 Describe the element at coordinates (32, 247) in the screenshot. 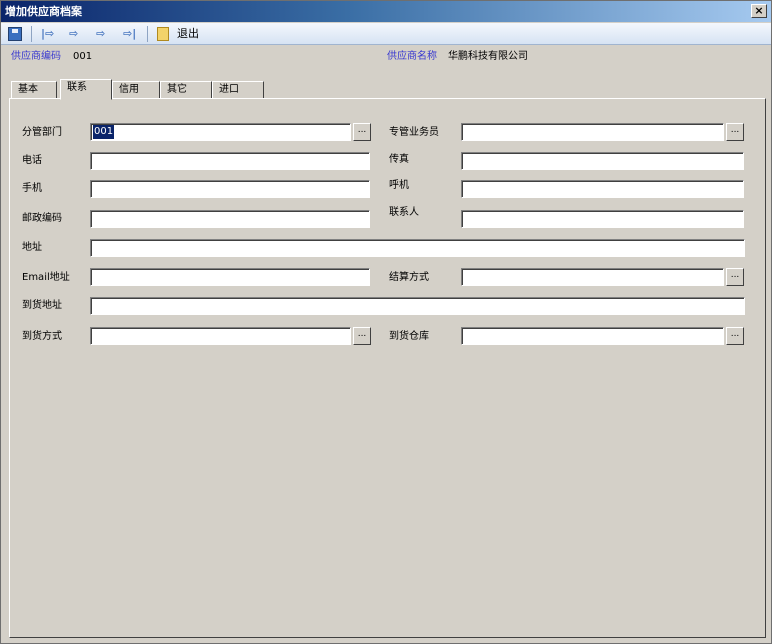

I see `address-label: 地址` at that location.